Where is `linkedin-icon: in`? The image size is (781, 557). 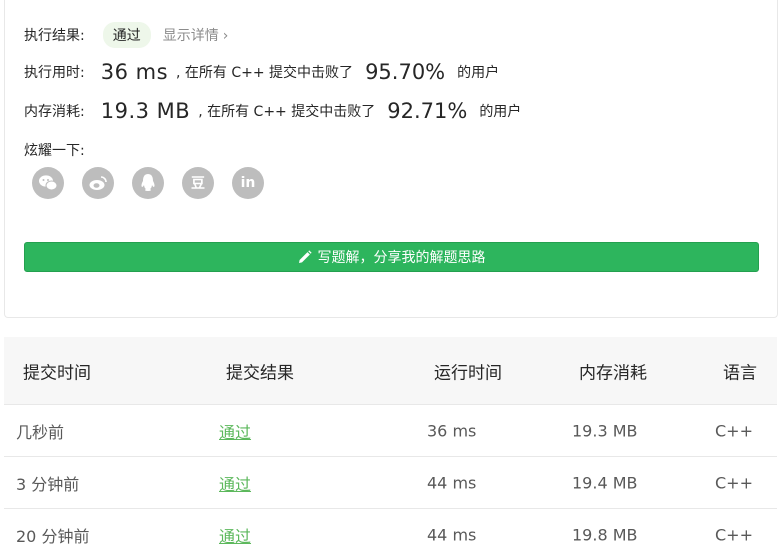 linkedin-icon: in is located at coordinates (248, 183).